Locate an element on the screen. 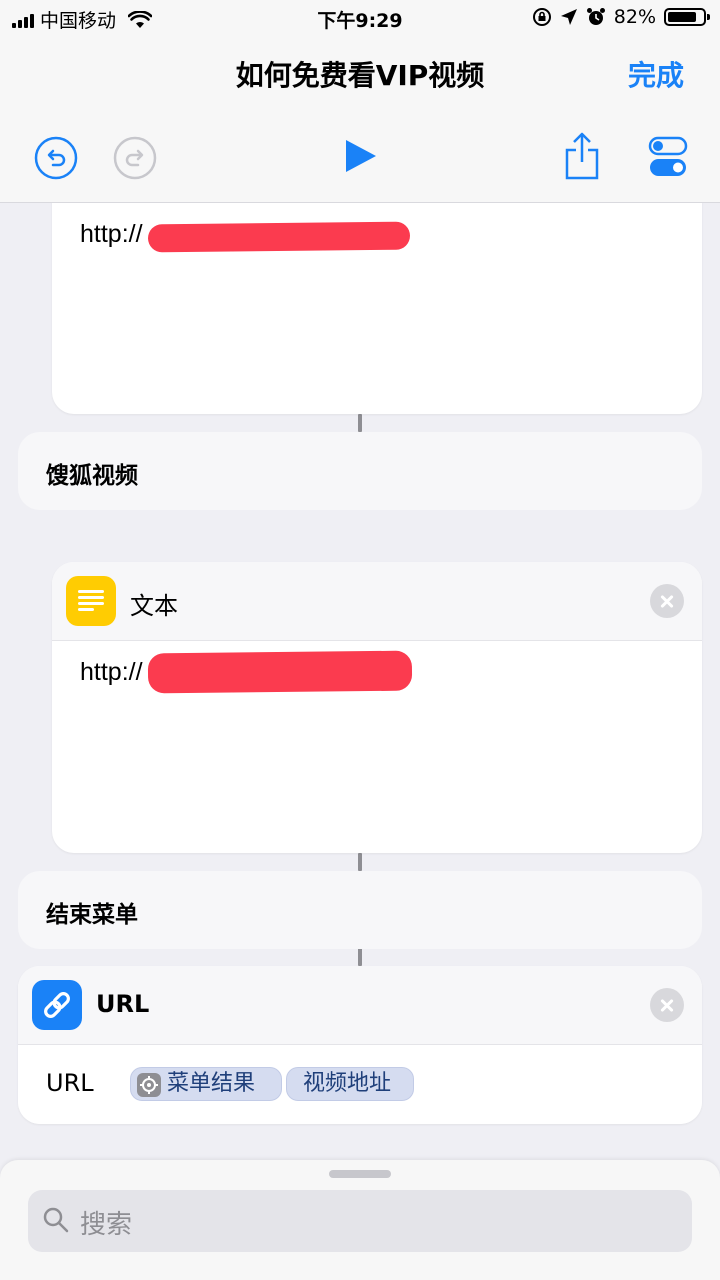 Image resolution: width=720 pixels, height=1280 pixels. url-param-label: URL is located at coordinates (70, 1083).